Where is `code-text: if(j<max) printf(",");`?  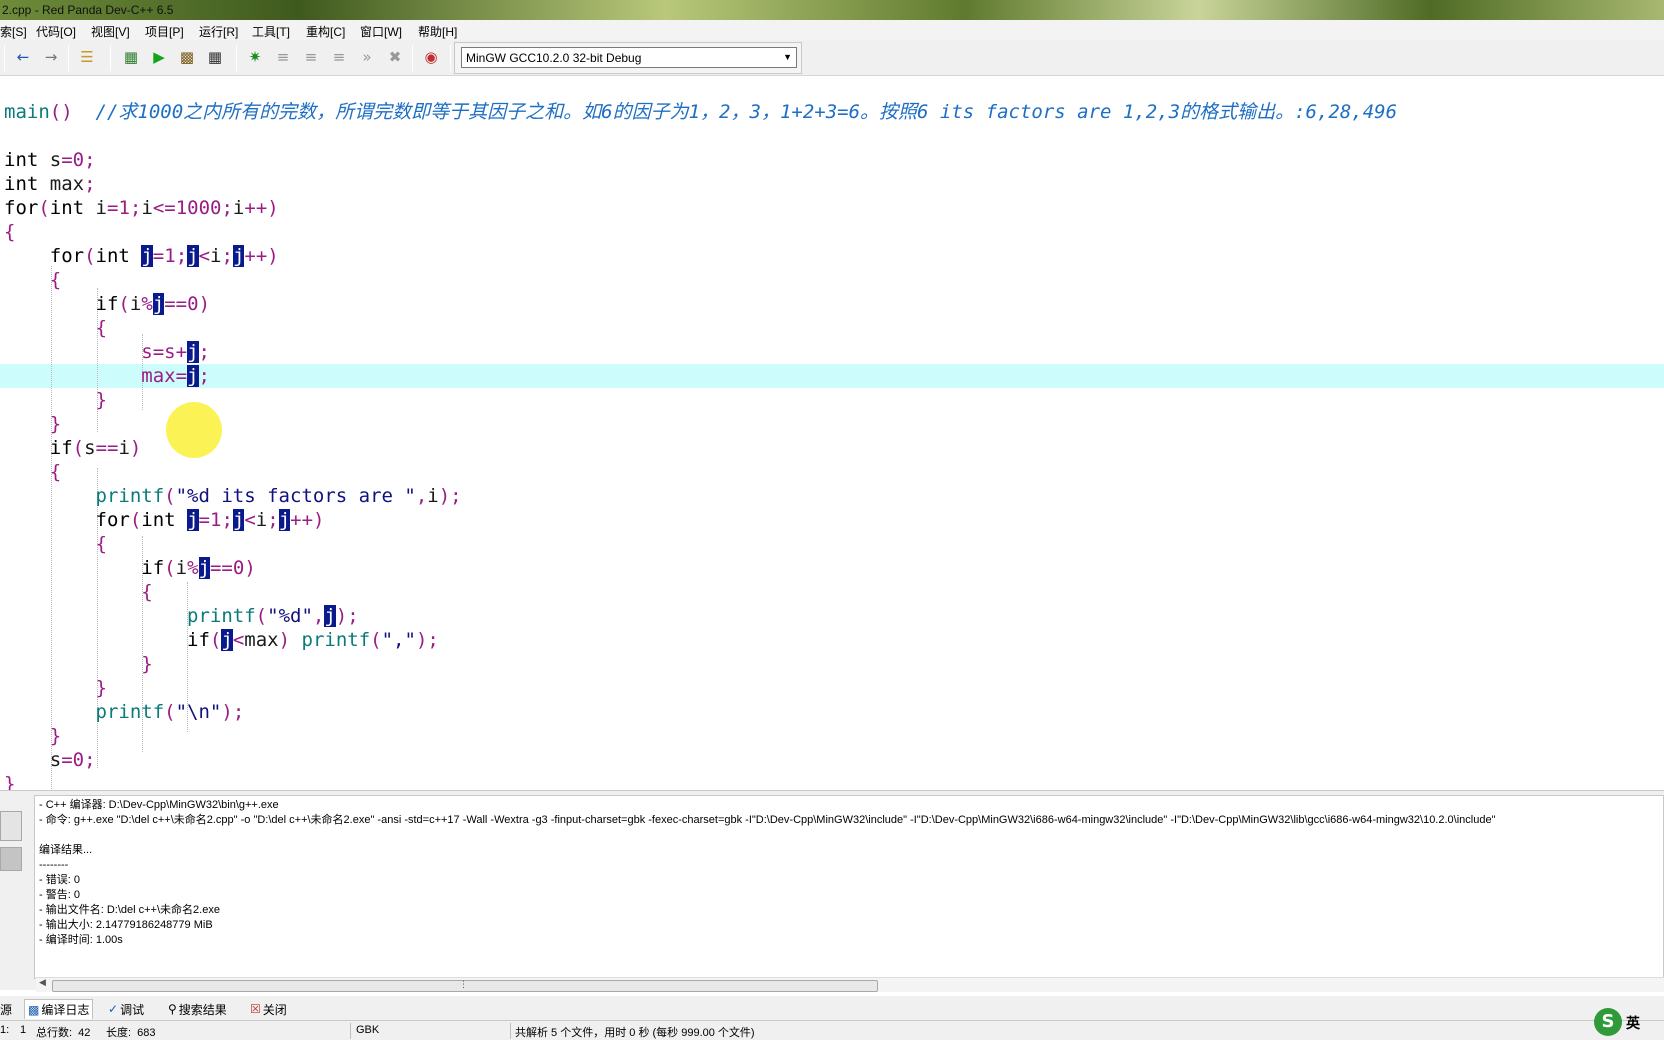 code-text: if(j<max) printf(","); is located at coordinates (313, 640).